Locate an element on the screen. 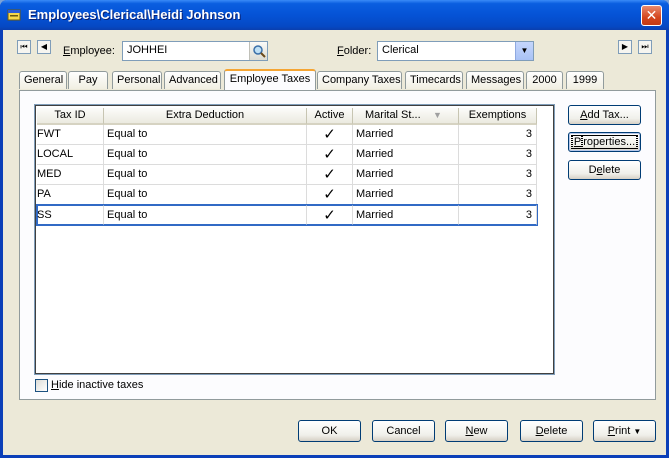 This screenshot has height=458, width=669. tab-company-taxes: Company Taxes is located at coordinates (359, 80).